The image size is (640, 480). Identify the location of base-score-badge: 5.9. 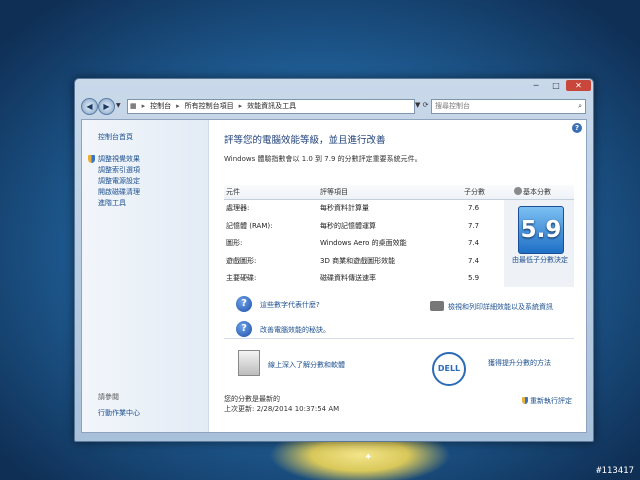
(541, 230).